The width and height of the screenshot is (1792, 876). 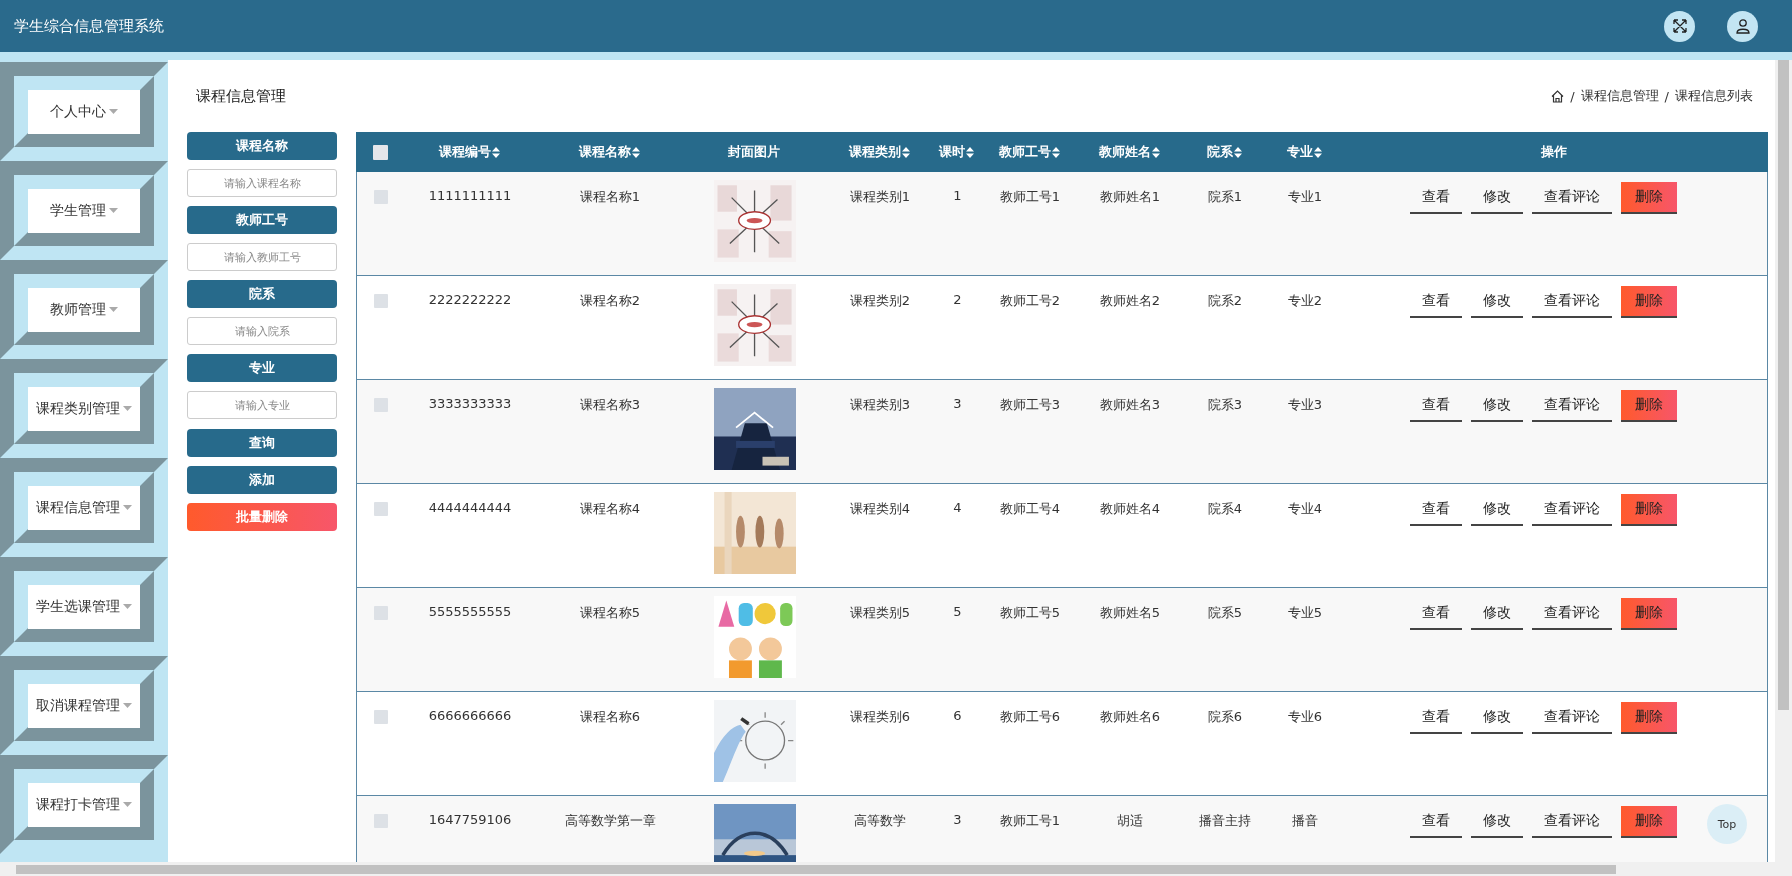 I want to click on table-cell: 1647759106, so click(x=470, y=819).